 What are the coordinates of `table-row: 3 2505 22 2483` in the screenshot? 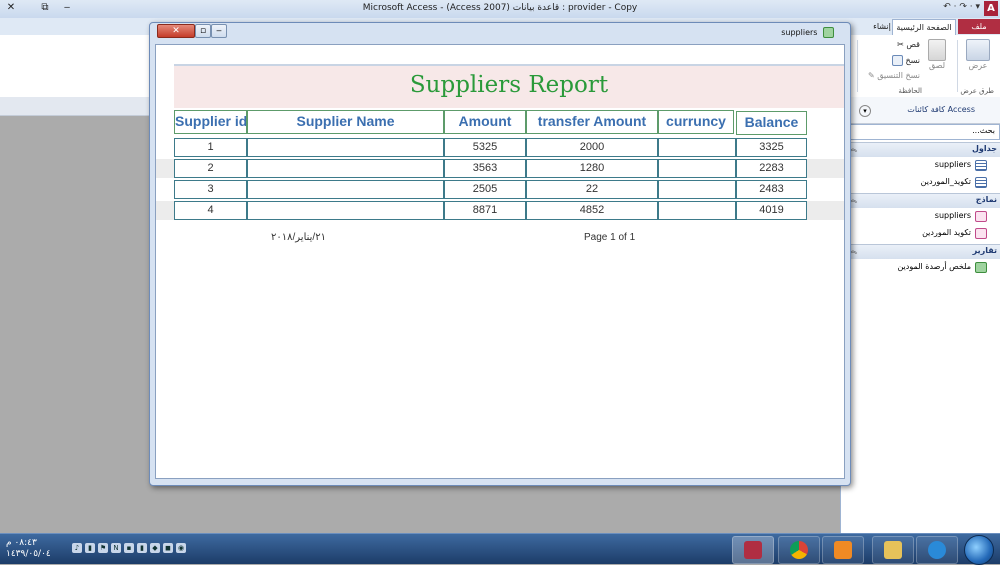 It's located at (500, 189).